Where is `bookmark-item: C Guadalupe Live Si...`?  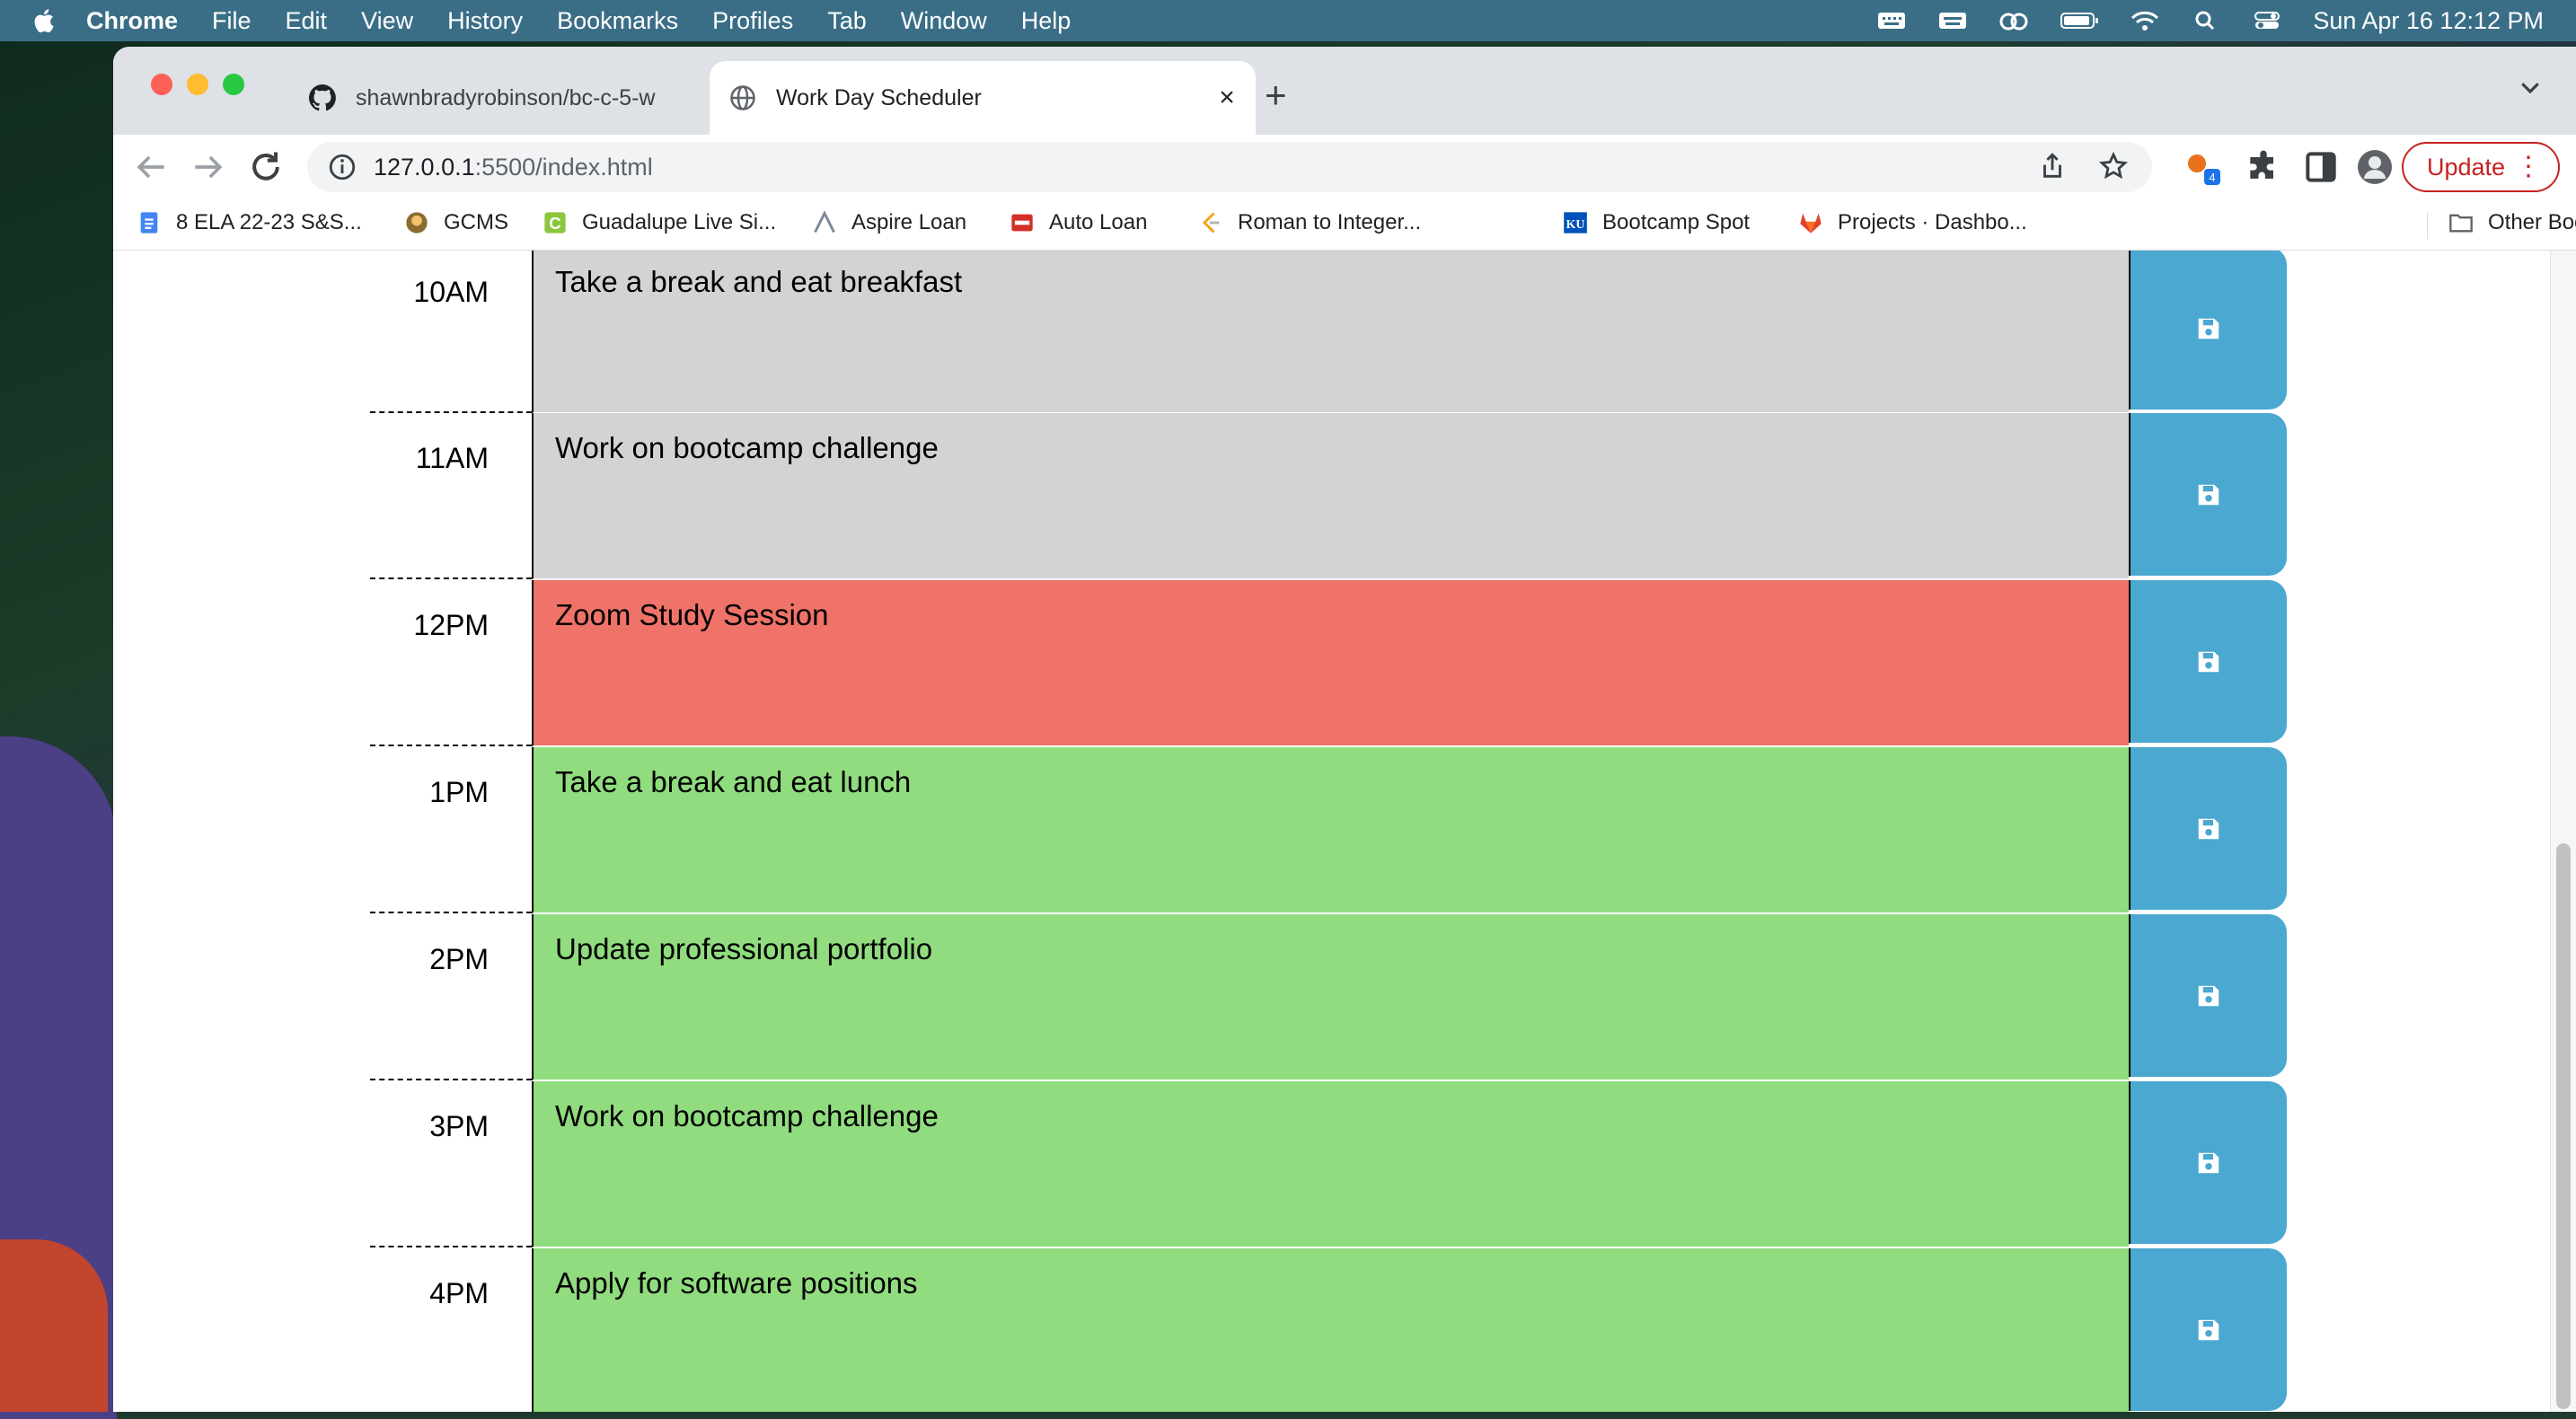
bookmark-item: C Guadalupe Live Si... is located at coordinates (659, 223).